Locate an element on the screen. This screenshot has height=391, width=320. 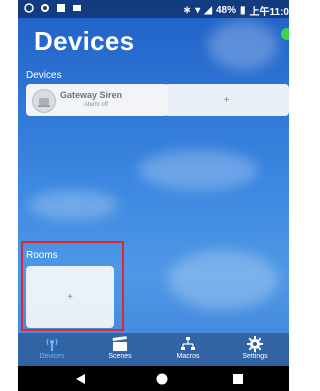
macros-icon is located at coordinates (188, 343).